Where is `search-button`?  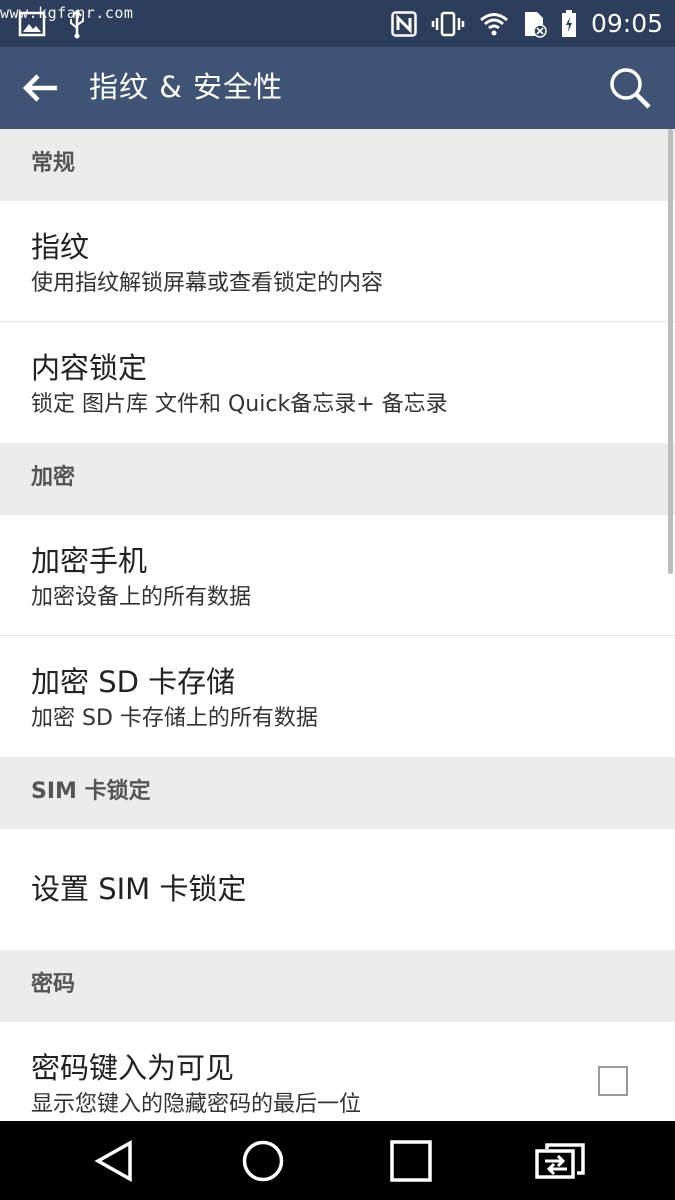 search-button is located at coordinates (630, 88).